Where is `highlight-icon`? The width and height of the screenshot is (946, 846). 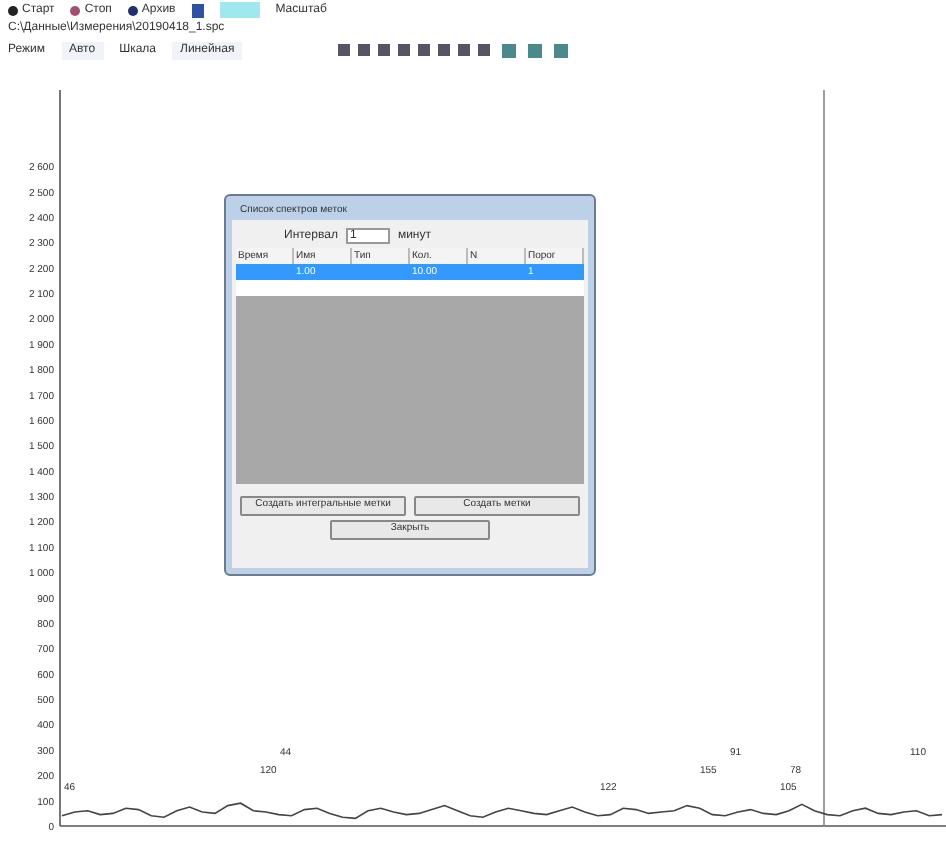
highlight-icon is located at coordinates (239, 10).